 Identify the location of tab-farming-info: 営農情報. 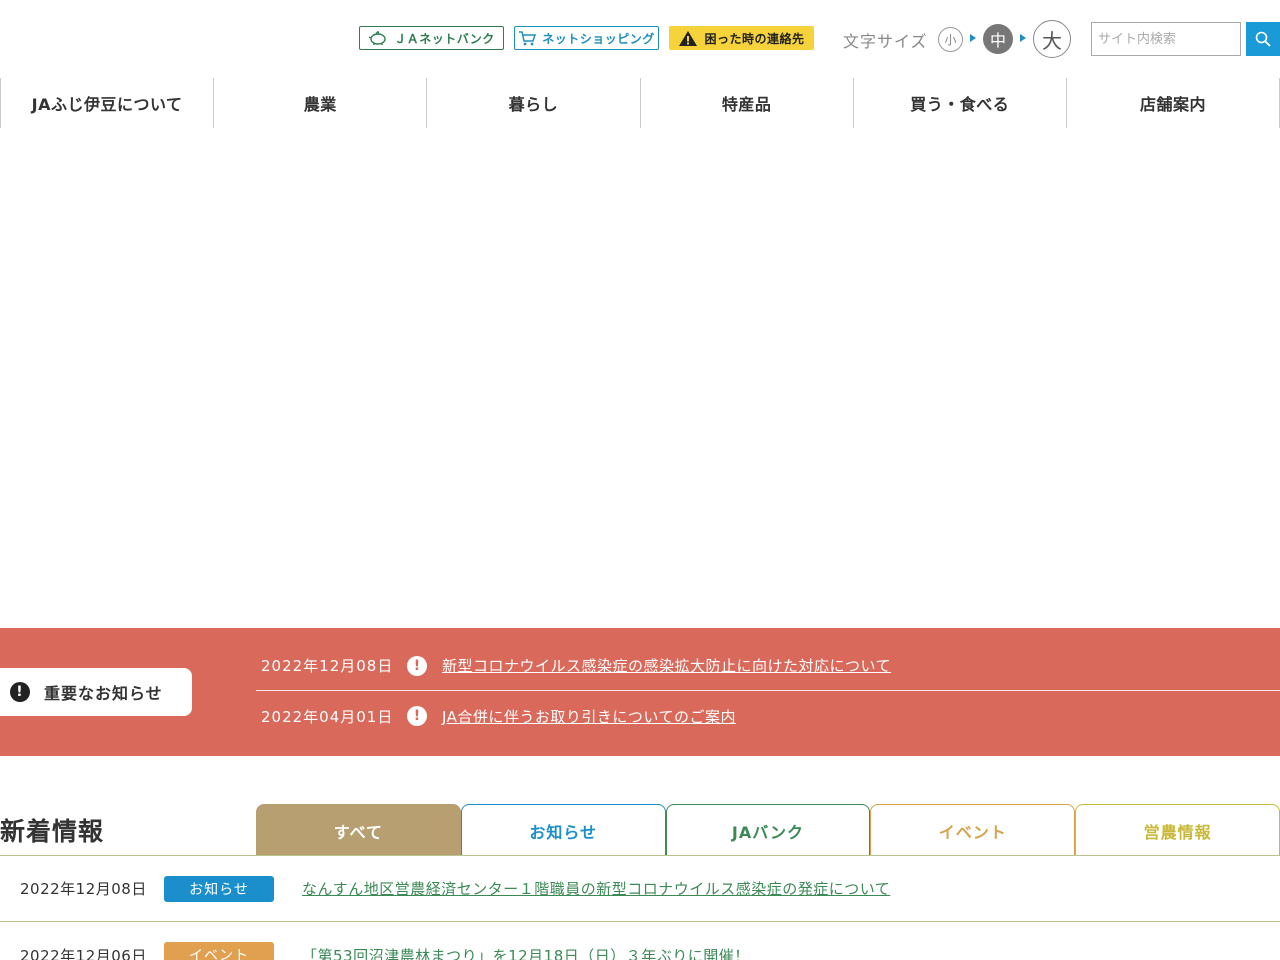
(1177, 830).